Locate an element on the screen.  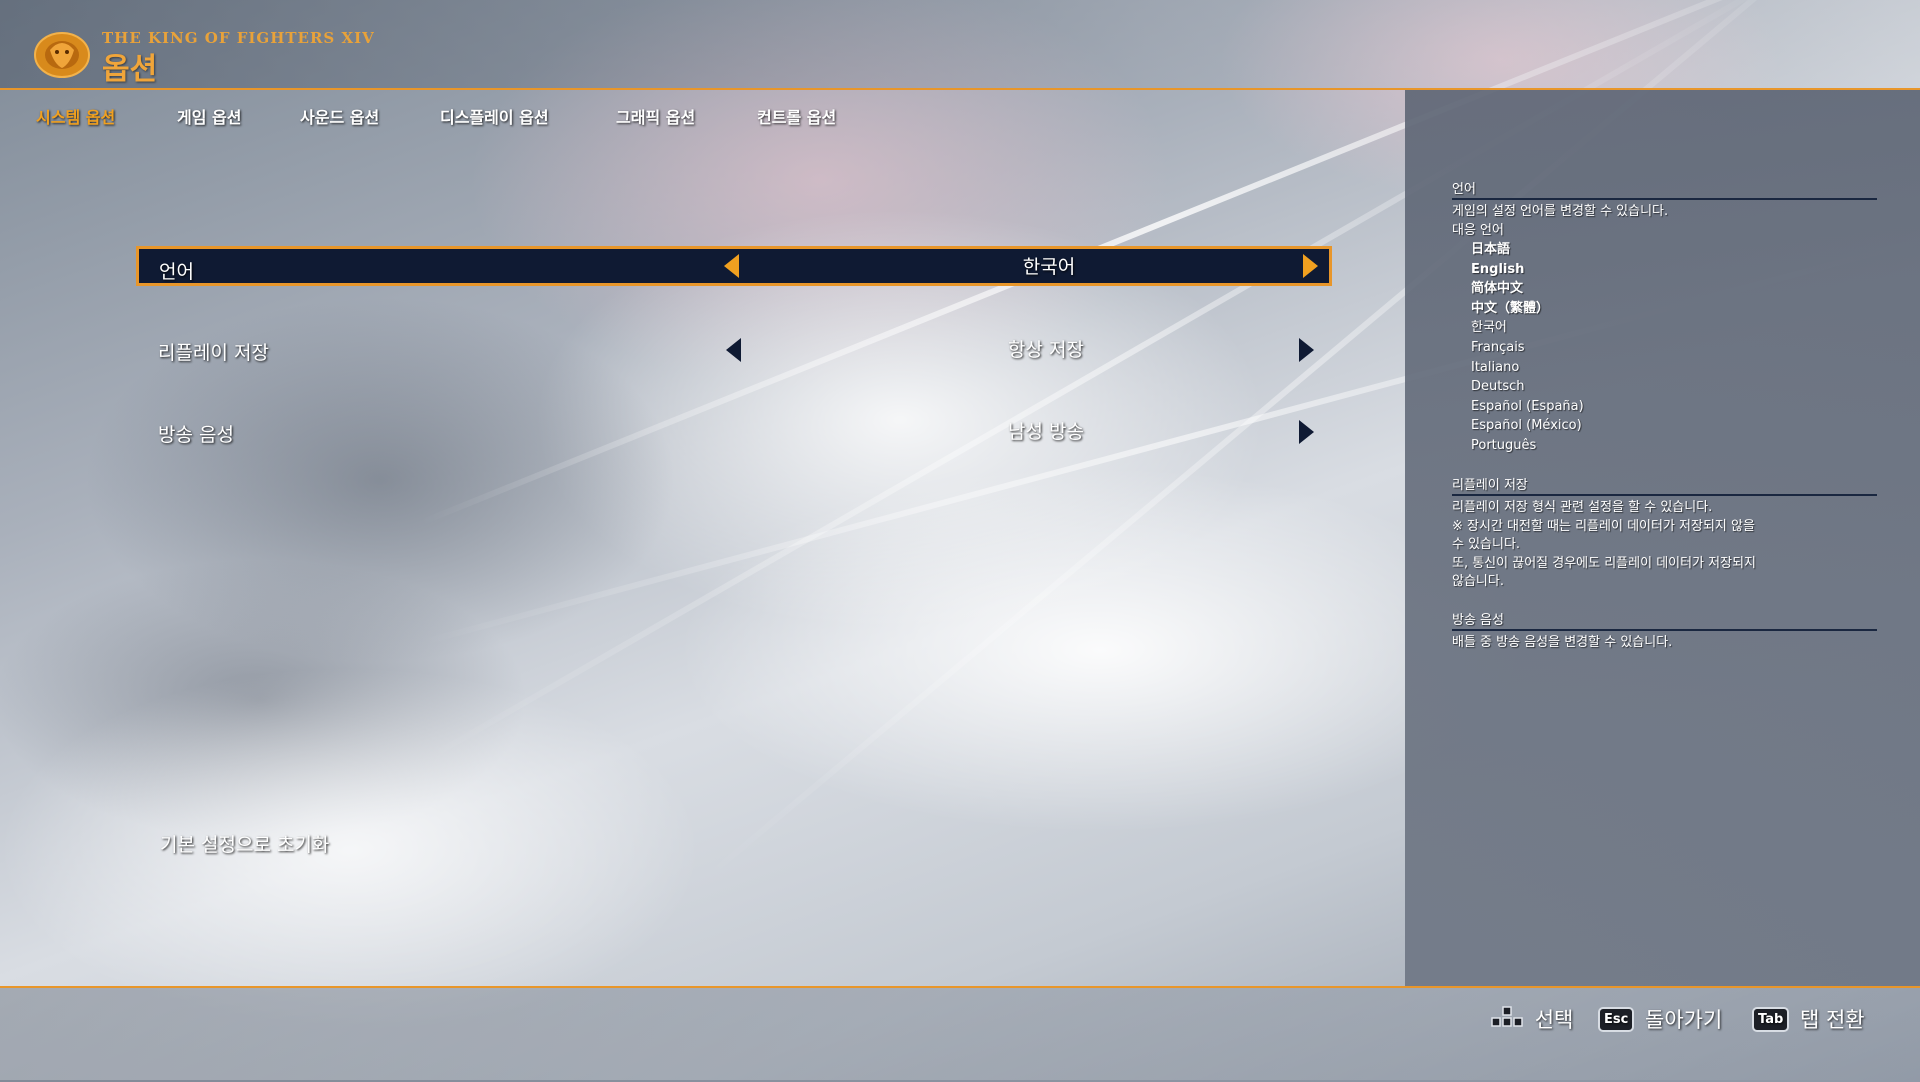
header-bar: THE KING OF FIGHTERS XIV 옵션 is located at coordinates (960, 45).